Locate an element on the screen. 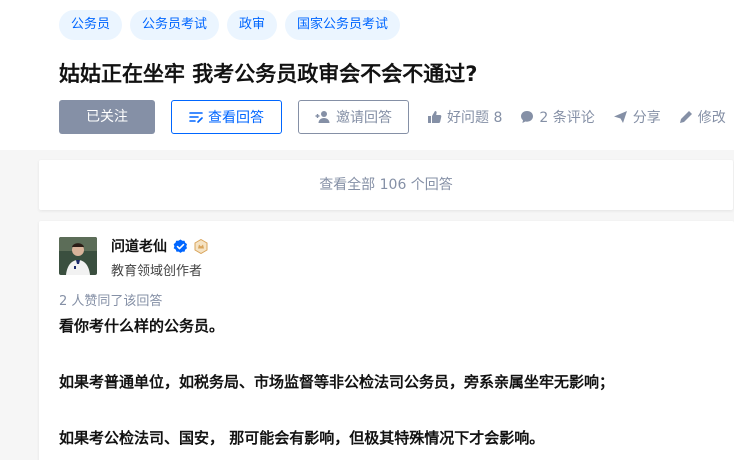 The width and height of the screenshot is (734, 460). avatar is located at coordinates (78, 256).